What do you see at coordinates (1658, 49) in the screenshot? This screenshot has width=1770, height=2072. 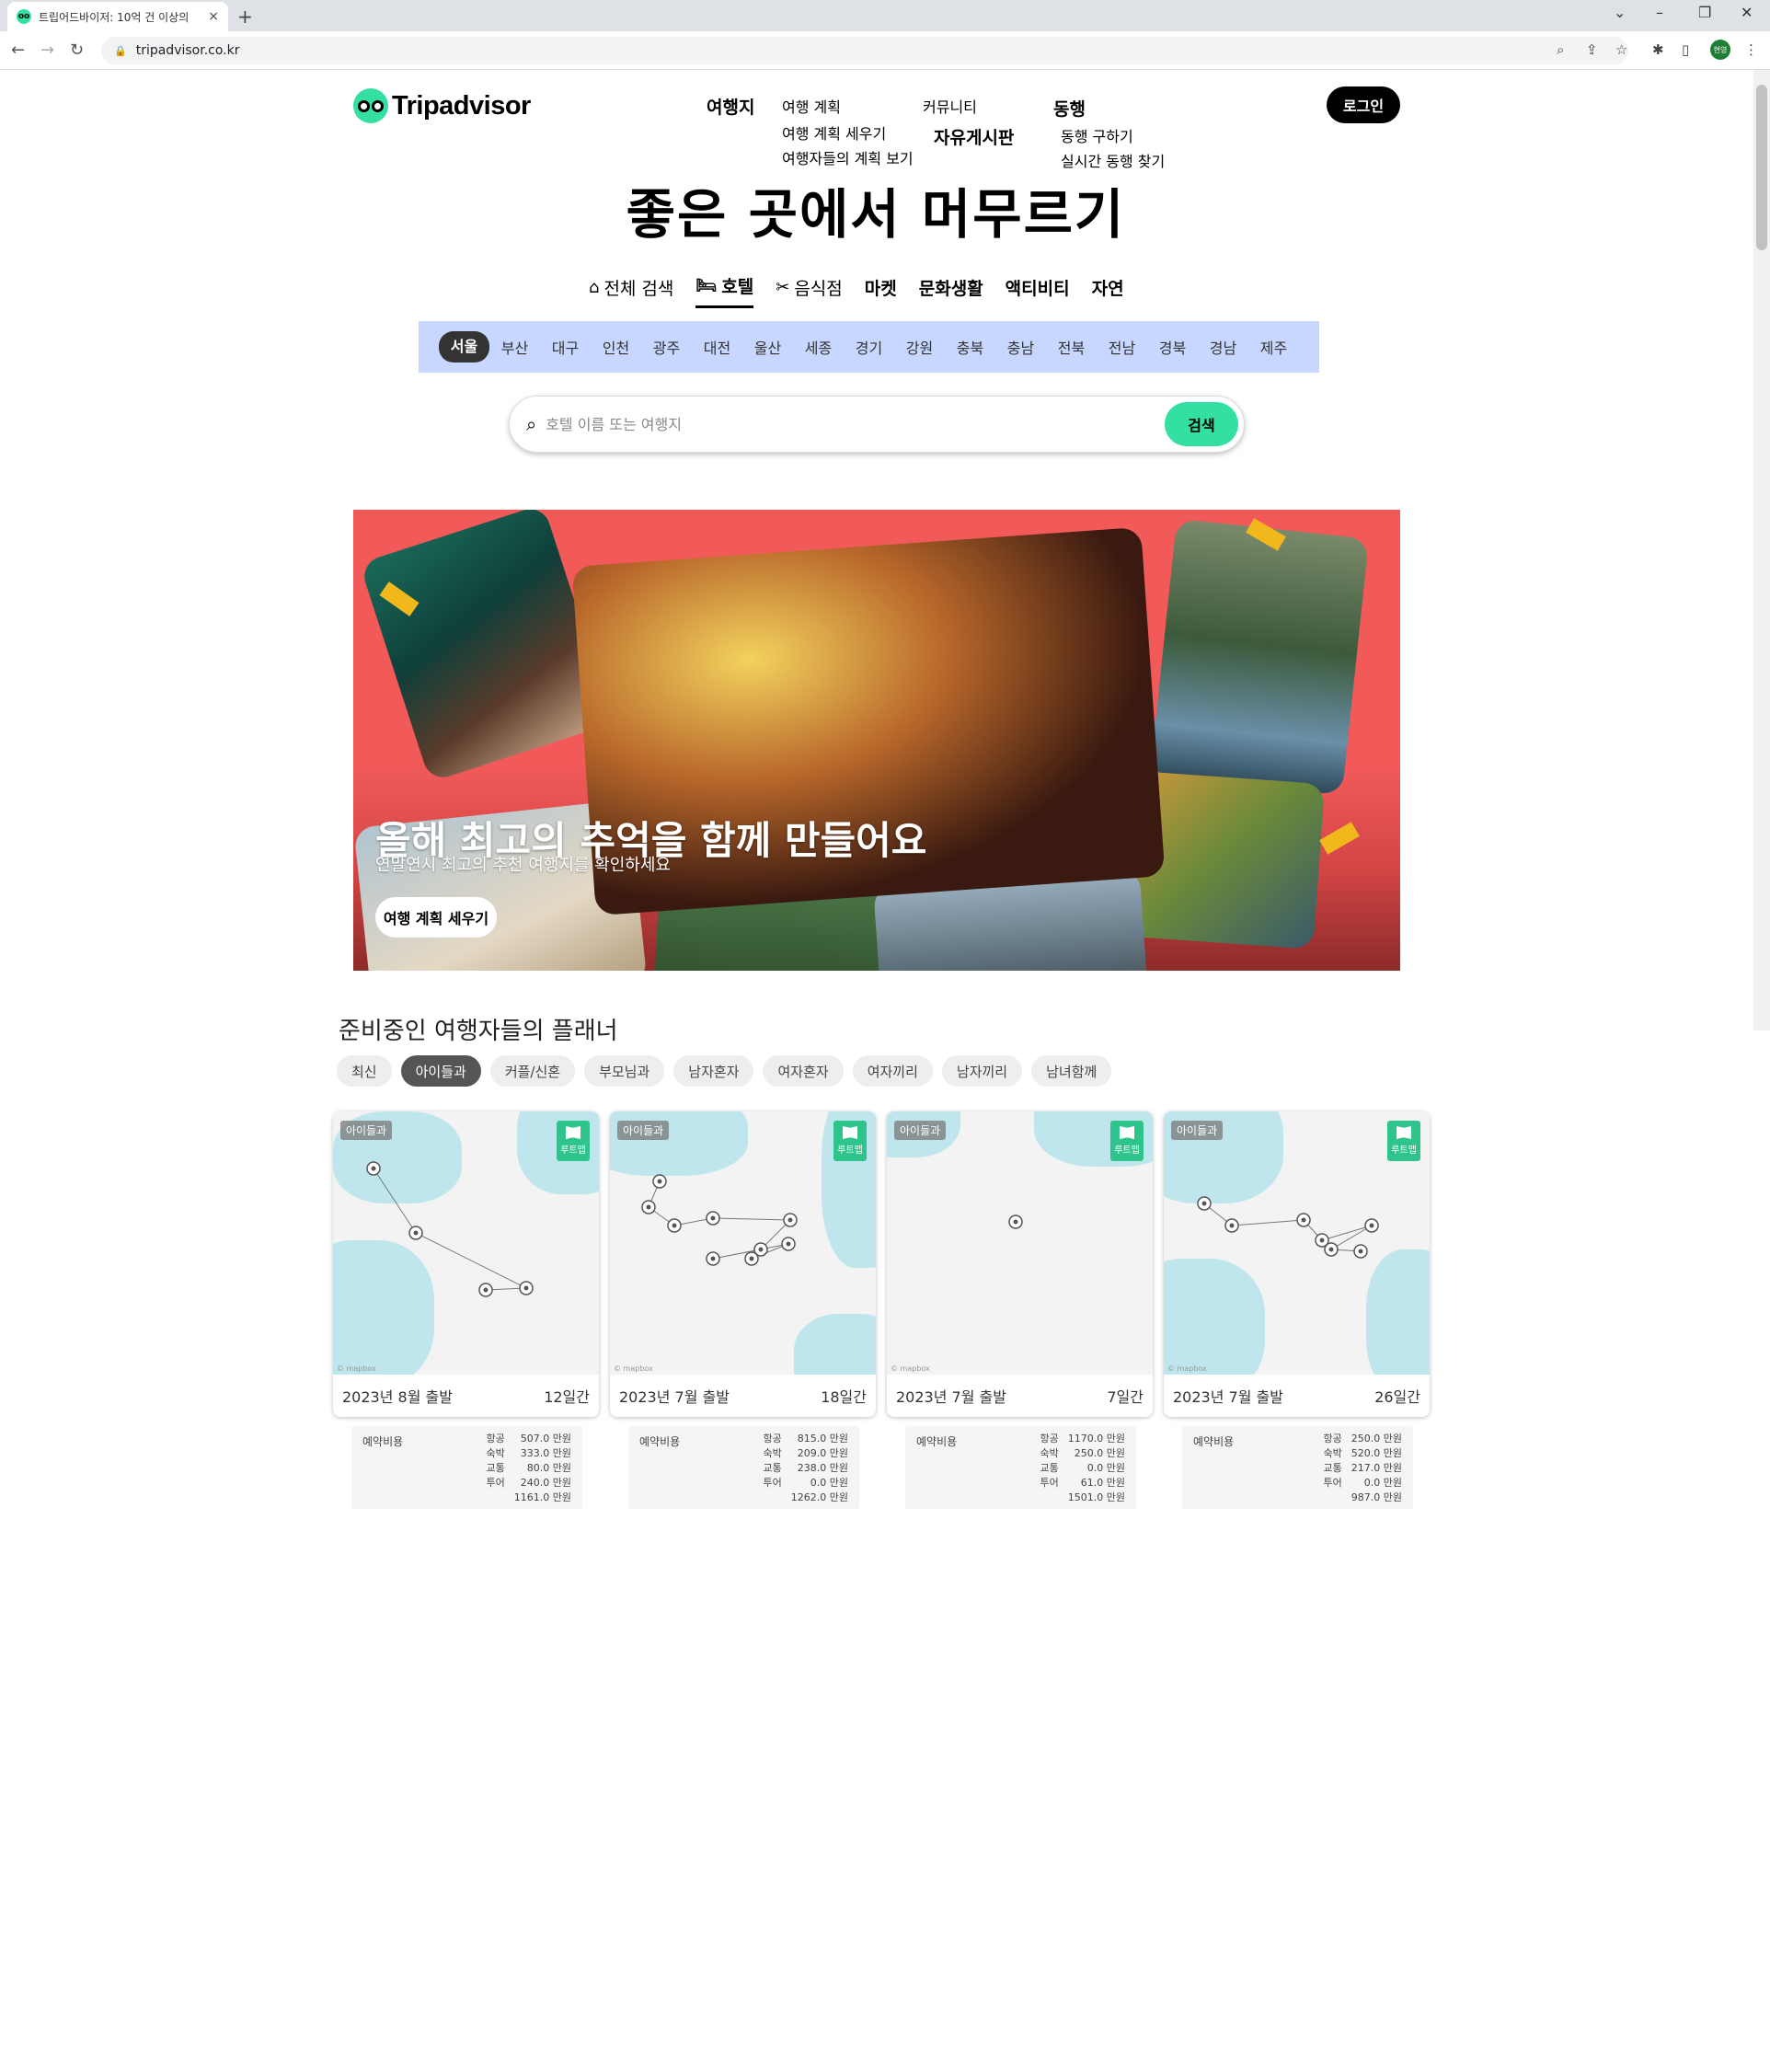 I see `extensions-icon: ✱` at bounding box center [1658, 49].